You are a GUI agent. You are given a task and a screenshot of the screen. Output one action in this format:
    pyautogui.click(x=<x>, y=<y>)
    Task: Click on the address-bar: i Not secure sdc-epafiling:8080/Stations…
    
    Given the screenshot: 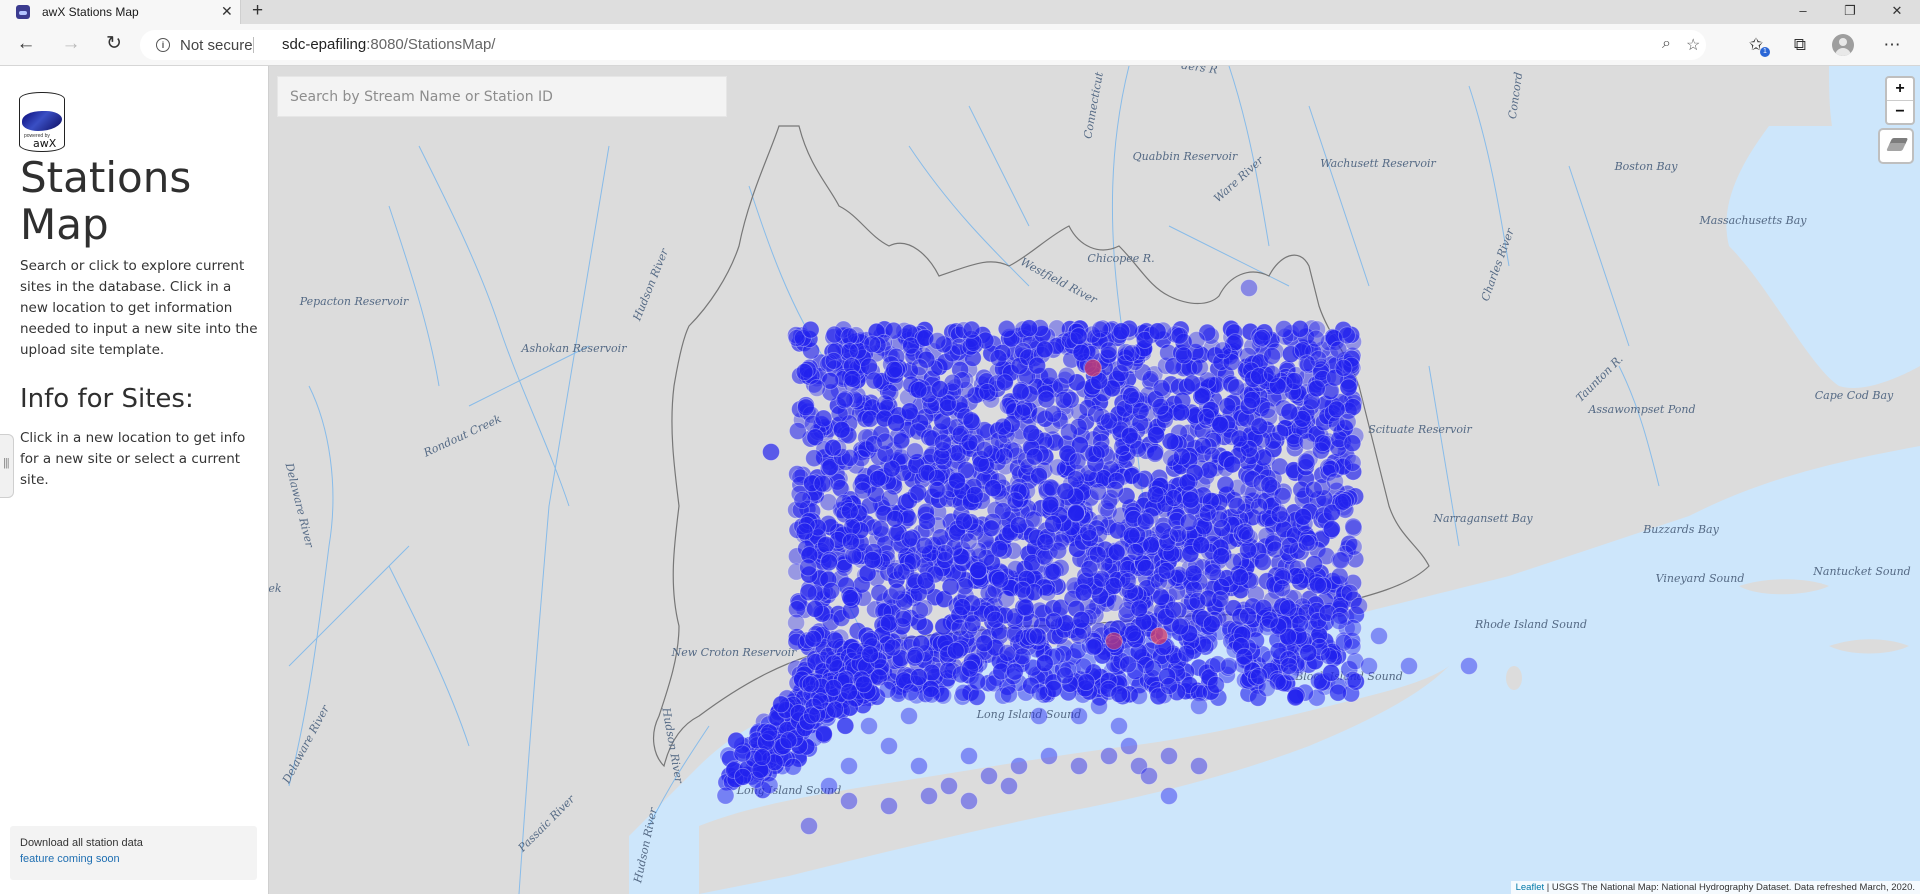 What is the action you would take?
    pyautogui.click(x=923, y=45)
    